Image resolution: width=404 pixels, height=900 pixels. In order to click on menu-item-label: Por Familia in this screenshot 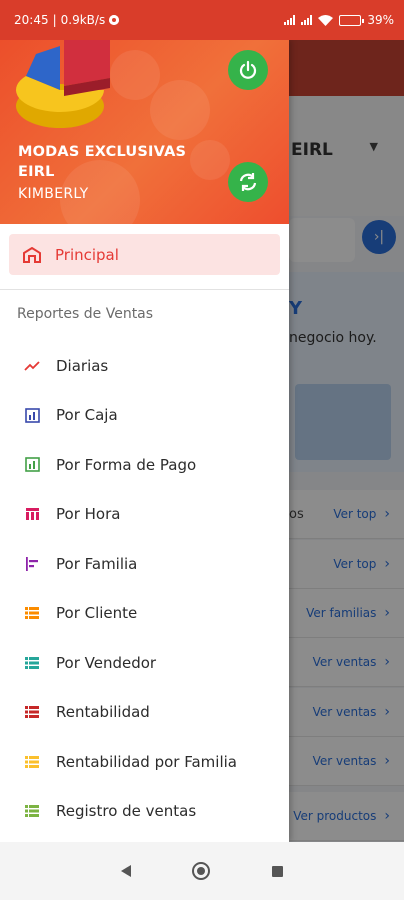, I will do `click(97, 563)`.